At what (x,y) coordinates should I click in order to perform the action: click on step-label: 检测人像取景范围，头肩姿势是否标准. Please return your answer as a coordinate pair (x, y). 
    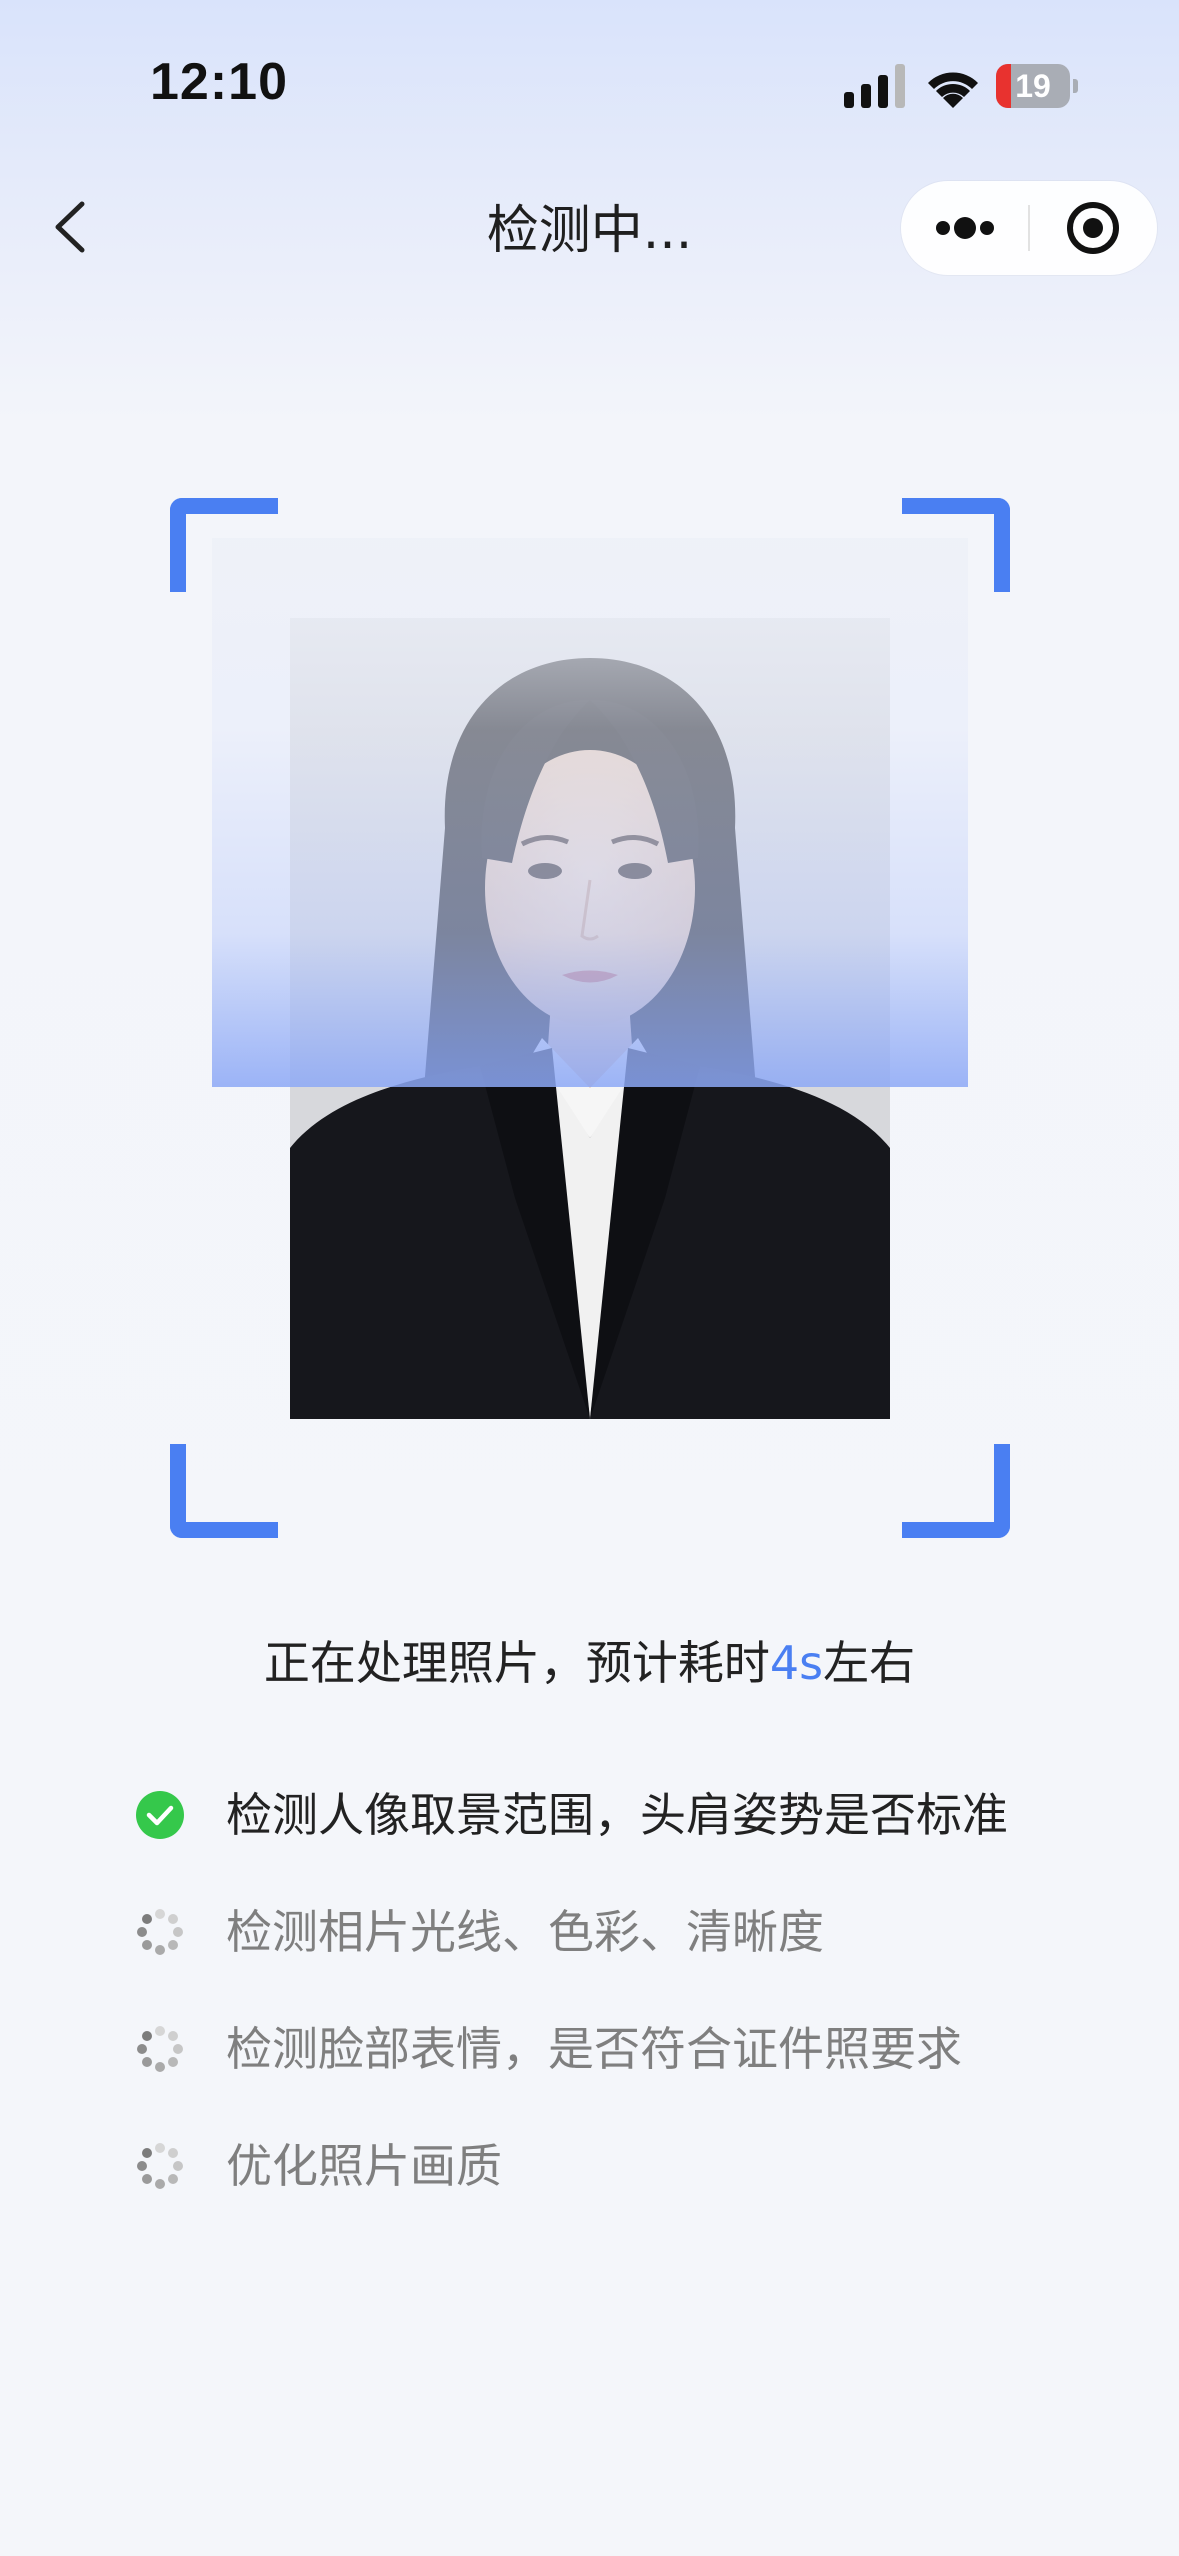
    Looking at the image, I should click on (617, 1815).